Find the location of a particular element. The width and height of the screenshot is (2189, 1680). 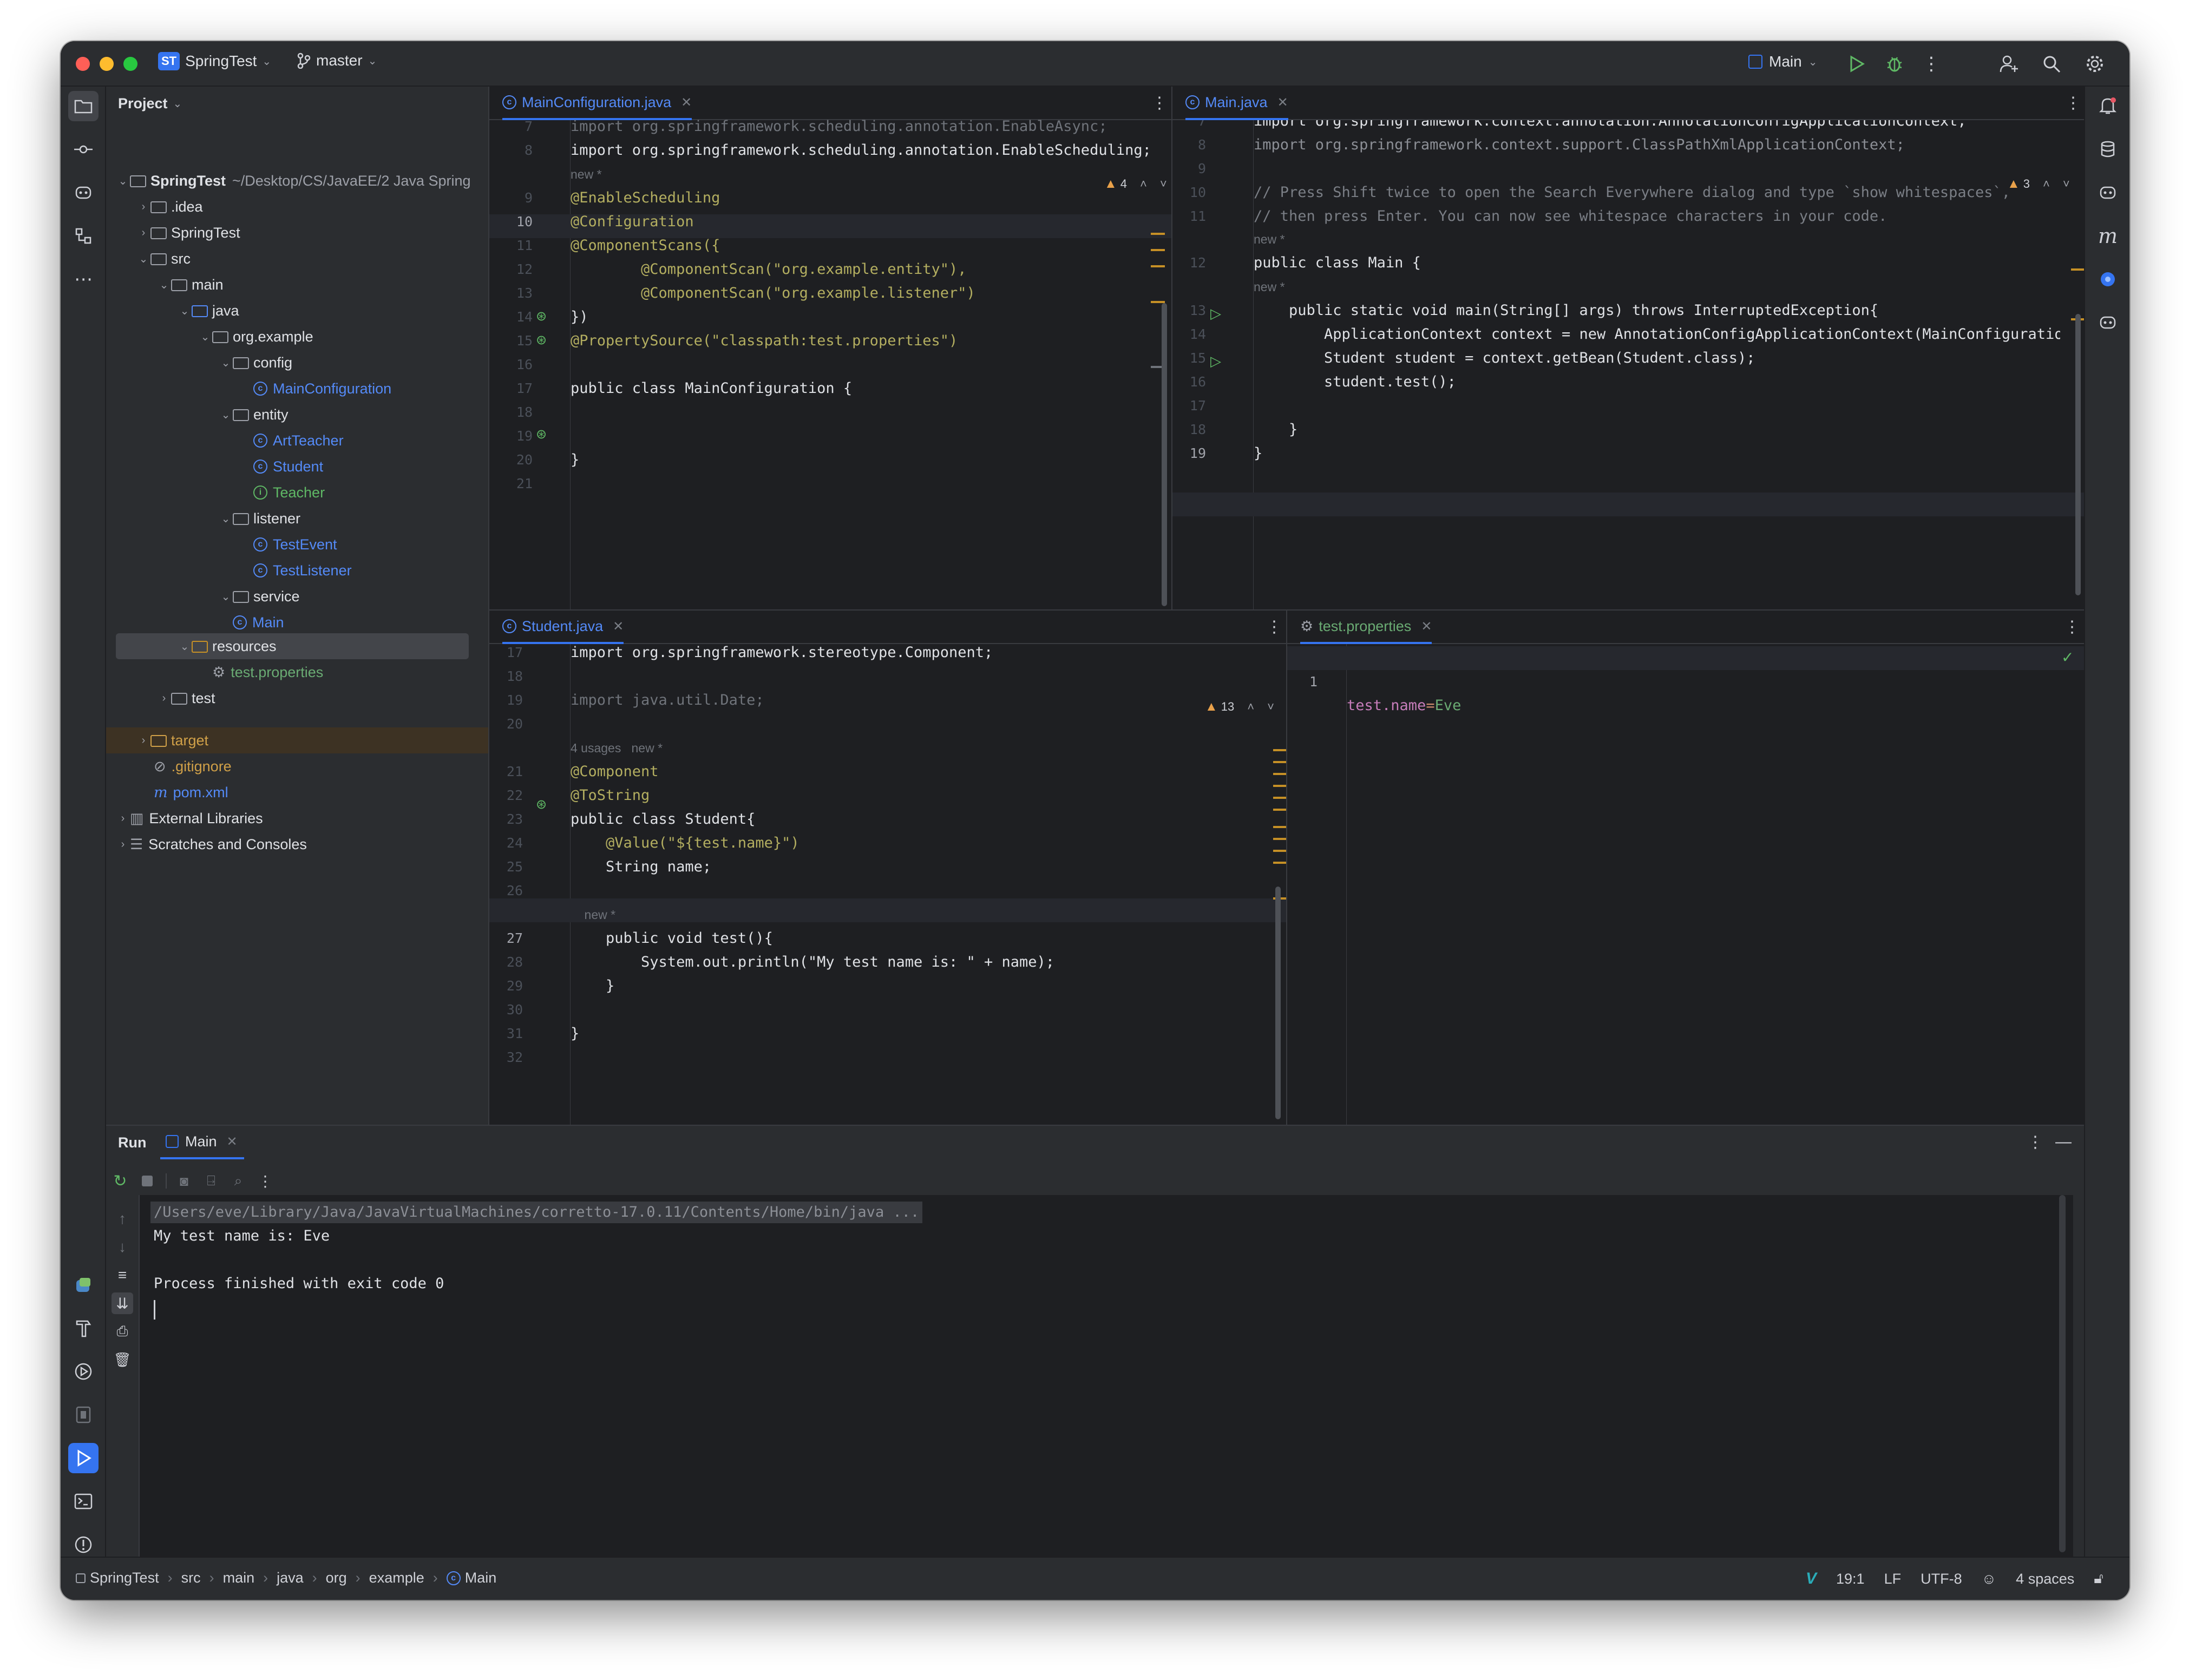

copilot-icon is located at coordinates (2108, 279).